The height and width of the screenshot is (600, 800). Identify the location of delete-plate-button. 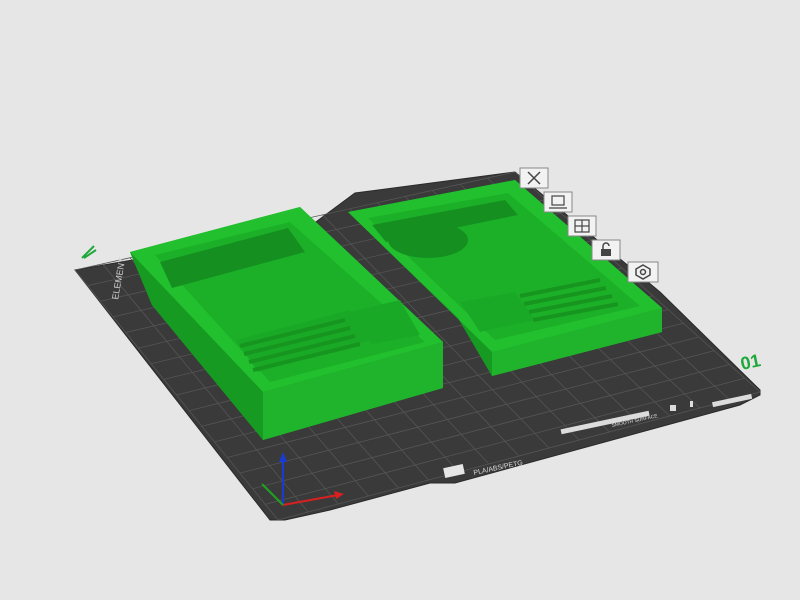
(534, 178).